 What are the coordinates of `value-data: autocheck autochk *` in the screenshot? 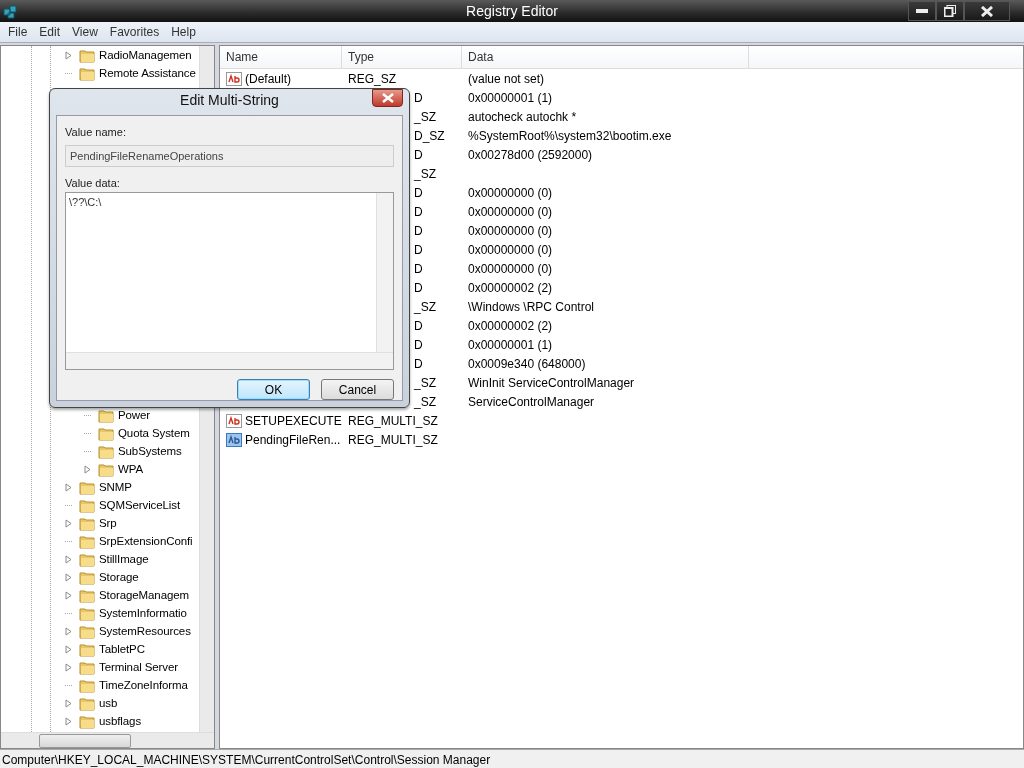 It's located at (522, 116).